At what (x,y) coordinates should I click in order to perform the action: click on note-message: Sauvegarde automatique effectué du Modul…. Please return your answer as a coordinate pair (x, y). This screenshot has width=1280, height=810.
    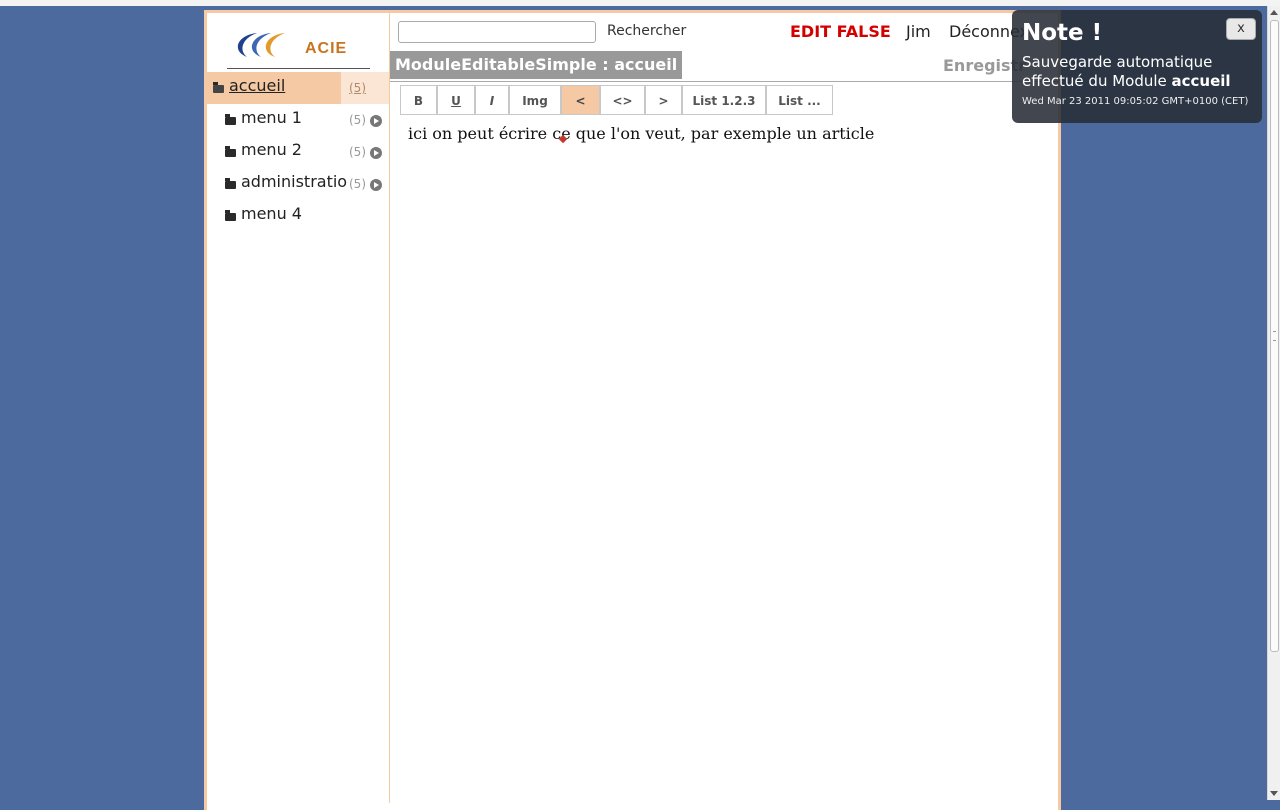
    Looking at the image, I should click on (1138, 72).